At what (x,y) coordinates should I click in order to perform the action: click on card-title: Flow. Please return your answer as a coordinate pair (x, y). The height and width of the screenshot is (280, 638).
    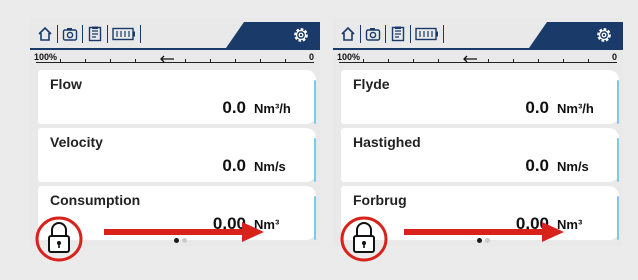
    Looking at the image, I should click on (66, 84).